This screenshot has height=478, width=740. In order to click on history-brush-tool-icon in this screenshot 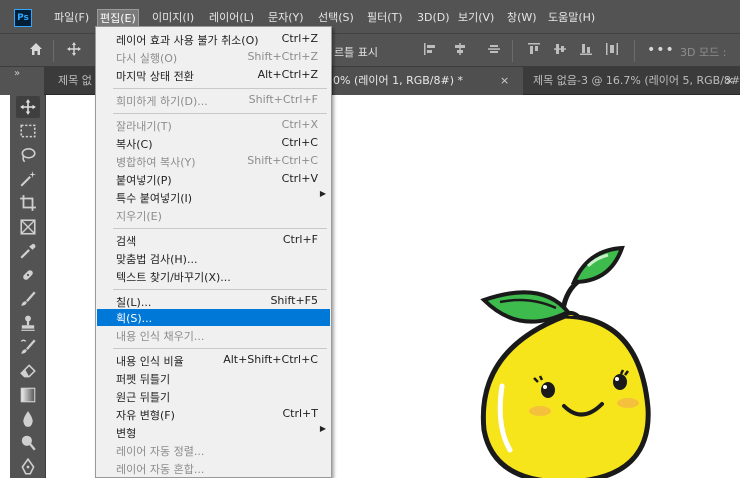, I will do `click(28, 347)`.